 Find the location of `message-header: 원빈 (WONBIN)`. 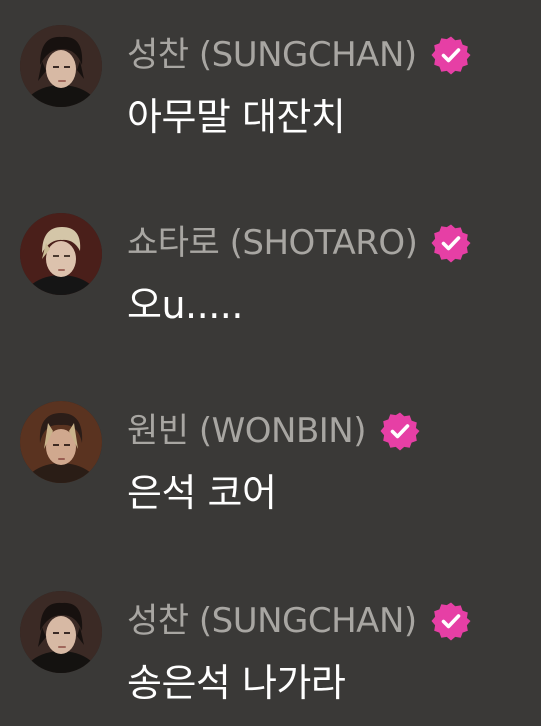

message-header: 원빈 (WONBIN) is located at coordinates (273, 431).